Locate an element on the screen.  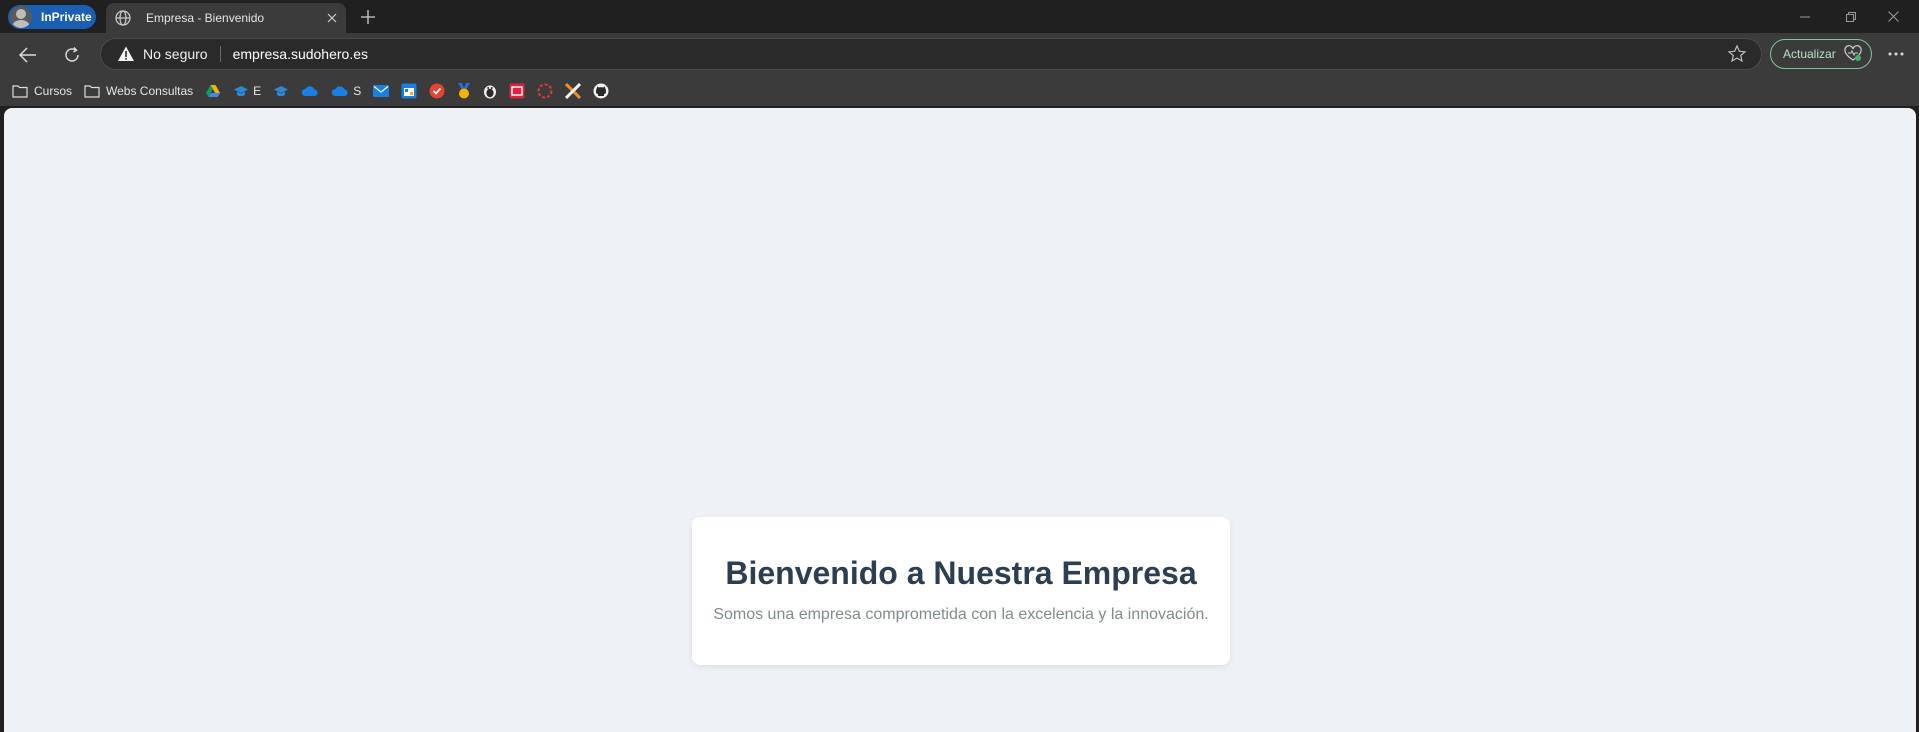
restore-button is located at coordinates (1851, 16).